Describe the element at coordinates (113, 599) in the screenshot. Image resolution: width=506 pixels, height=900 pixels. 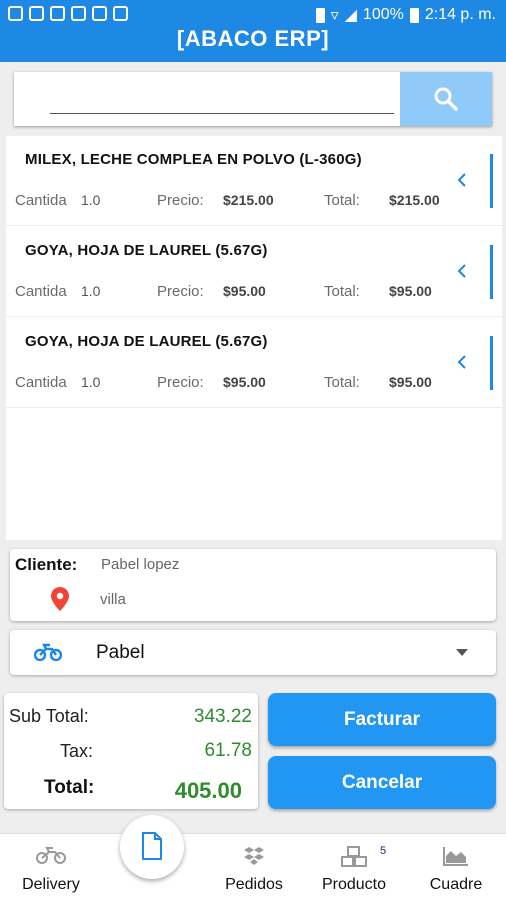
I see `client-address: villa` at that location.